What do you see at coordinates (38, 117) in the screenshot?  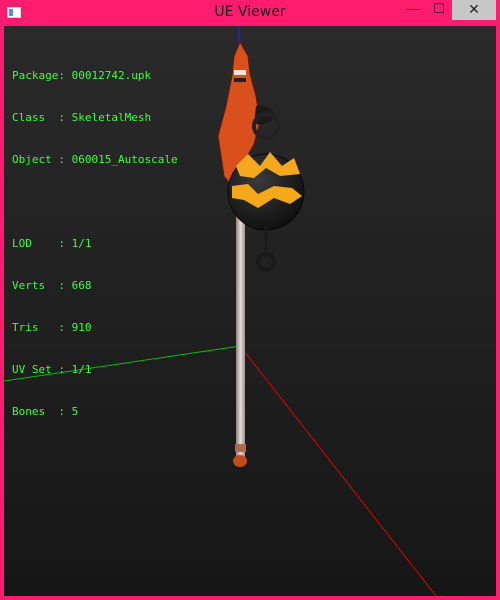 I see `class-label: Class :` at bounding box center [38, 117].